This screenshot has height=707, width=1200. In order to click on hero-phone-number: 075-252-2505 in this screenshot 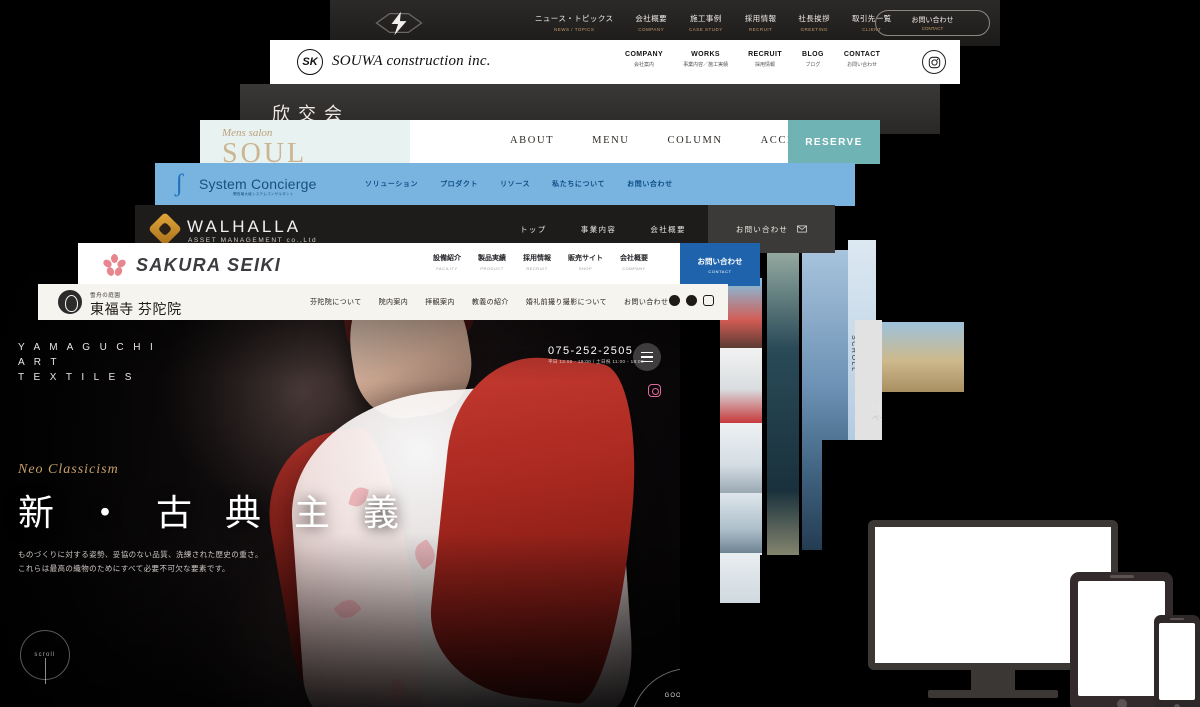, I will do `click(590, 351)`.